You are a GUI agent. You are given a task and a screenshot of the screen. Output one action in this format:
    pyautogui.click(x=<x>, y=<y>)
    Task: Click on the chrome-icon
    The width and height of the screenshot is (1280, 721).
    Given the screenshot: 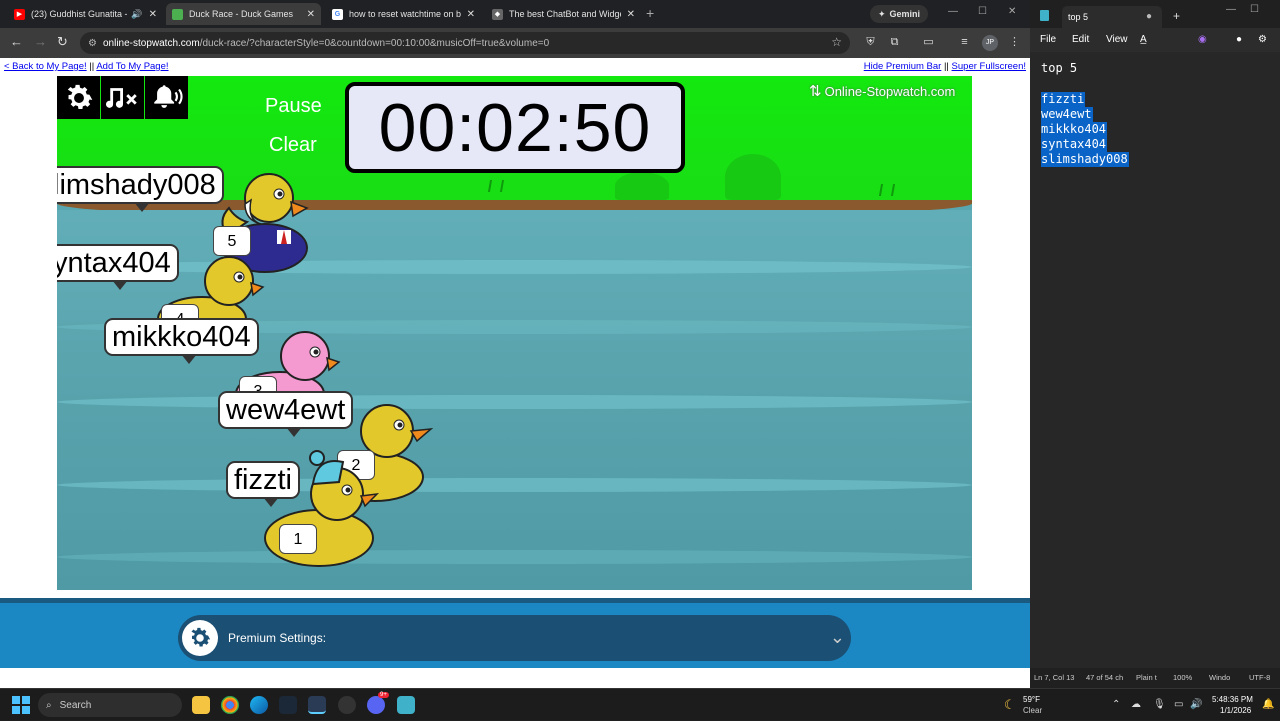 What is the action you would take?
    pyautogui.click(x=230, y=705)
    